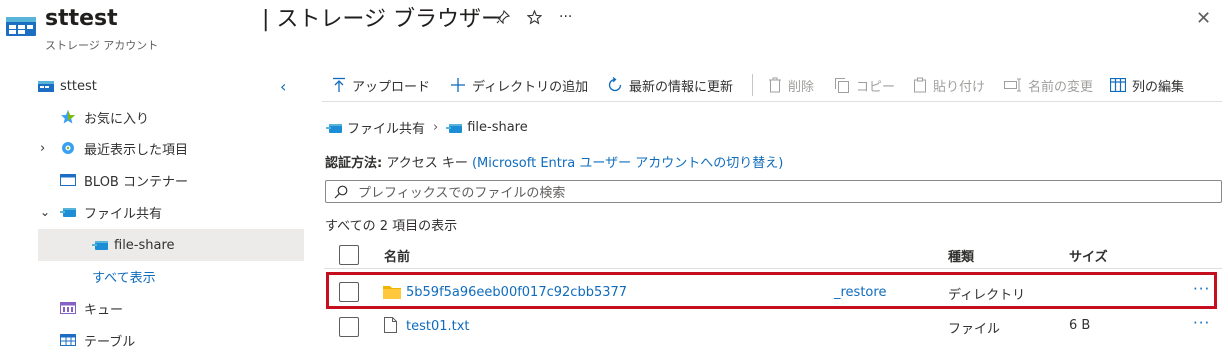 The height and width of the screenshot is (357, 1228). What do you see at coordinates (171, 117) in the screenshot?
I see `sidebar-item-favorites: お気に入り` at bounding box center [171, 117].